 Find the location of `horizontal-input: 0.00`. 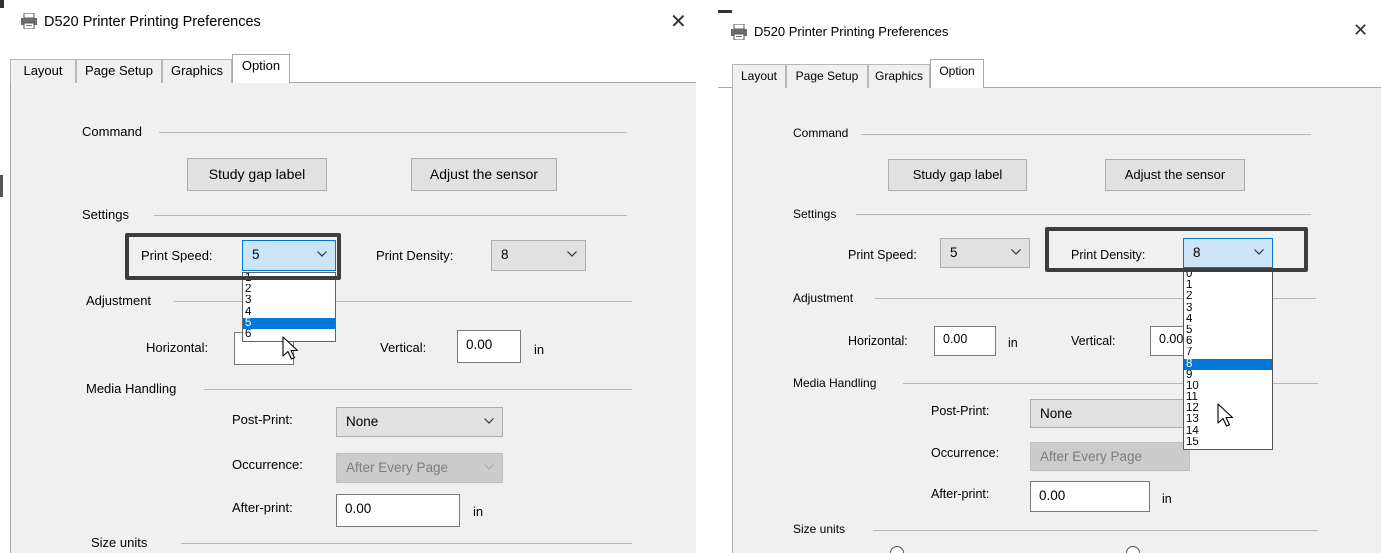

horizontal-input: 0.00 is located at coordinates (965, 341).